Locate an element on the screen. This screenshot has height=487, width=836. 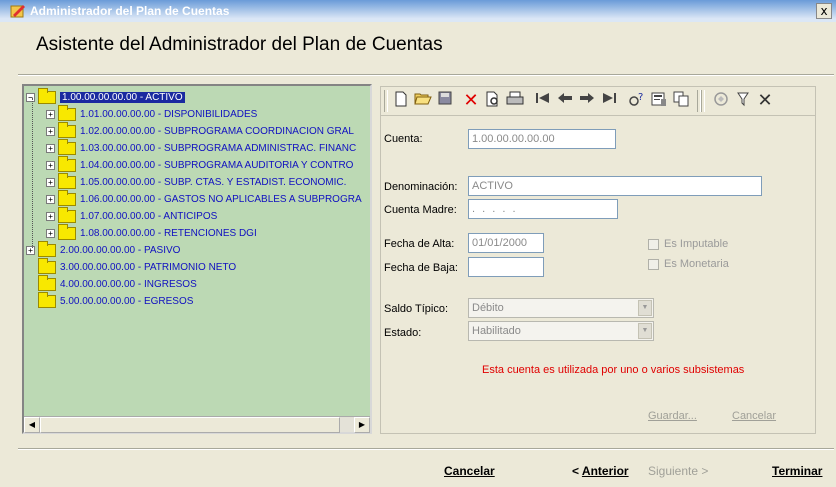
last-record-icon is located at coordinates (609, 101).